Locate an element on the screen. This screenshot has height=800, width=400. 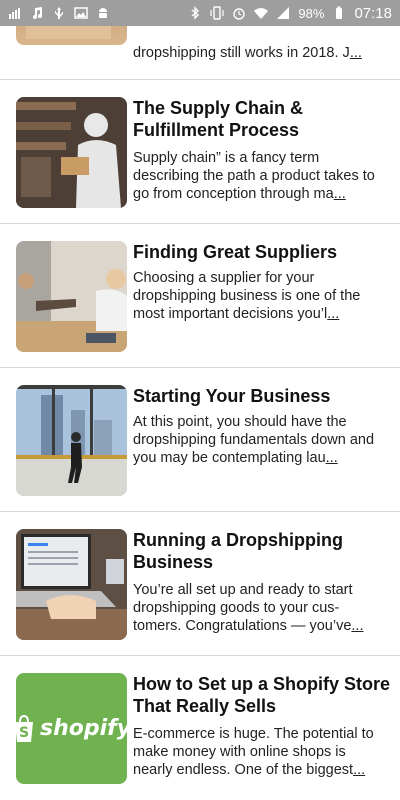
article-title: Finding Great Suppliers is located at coordinates (262, 252).